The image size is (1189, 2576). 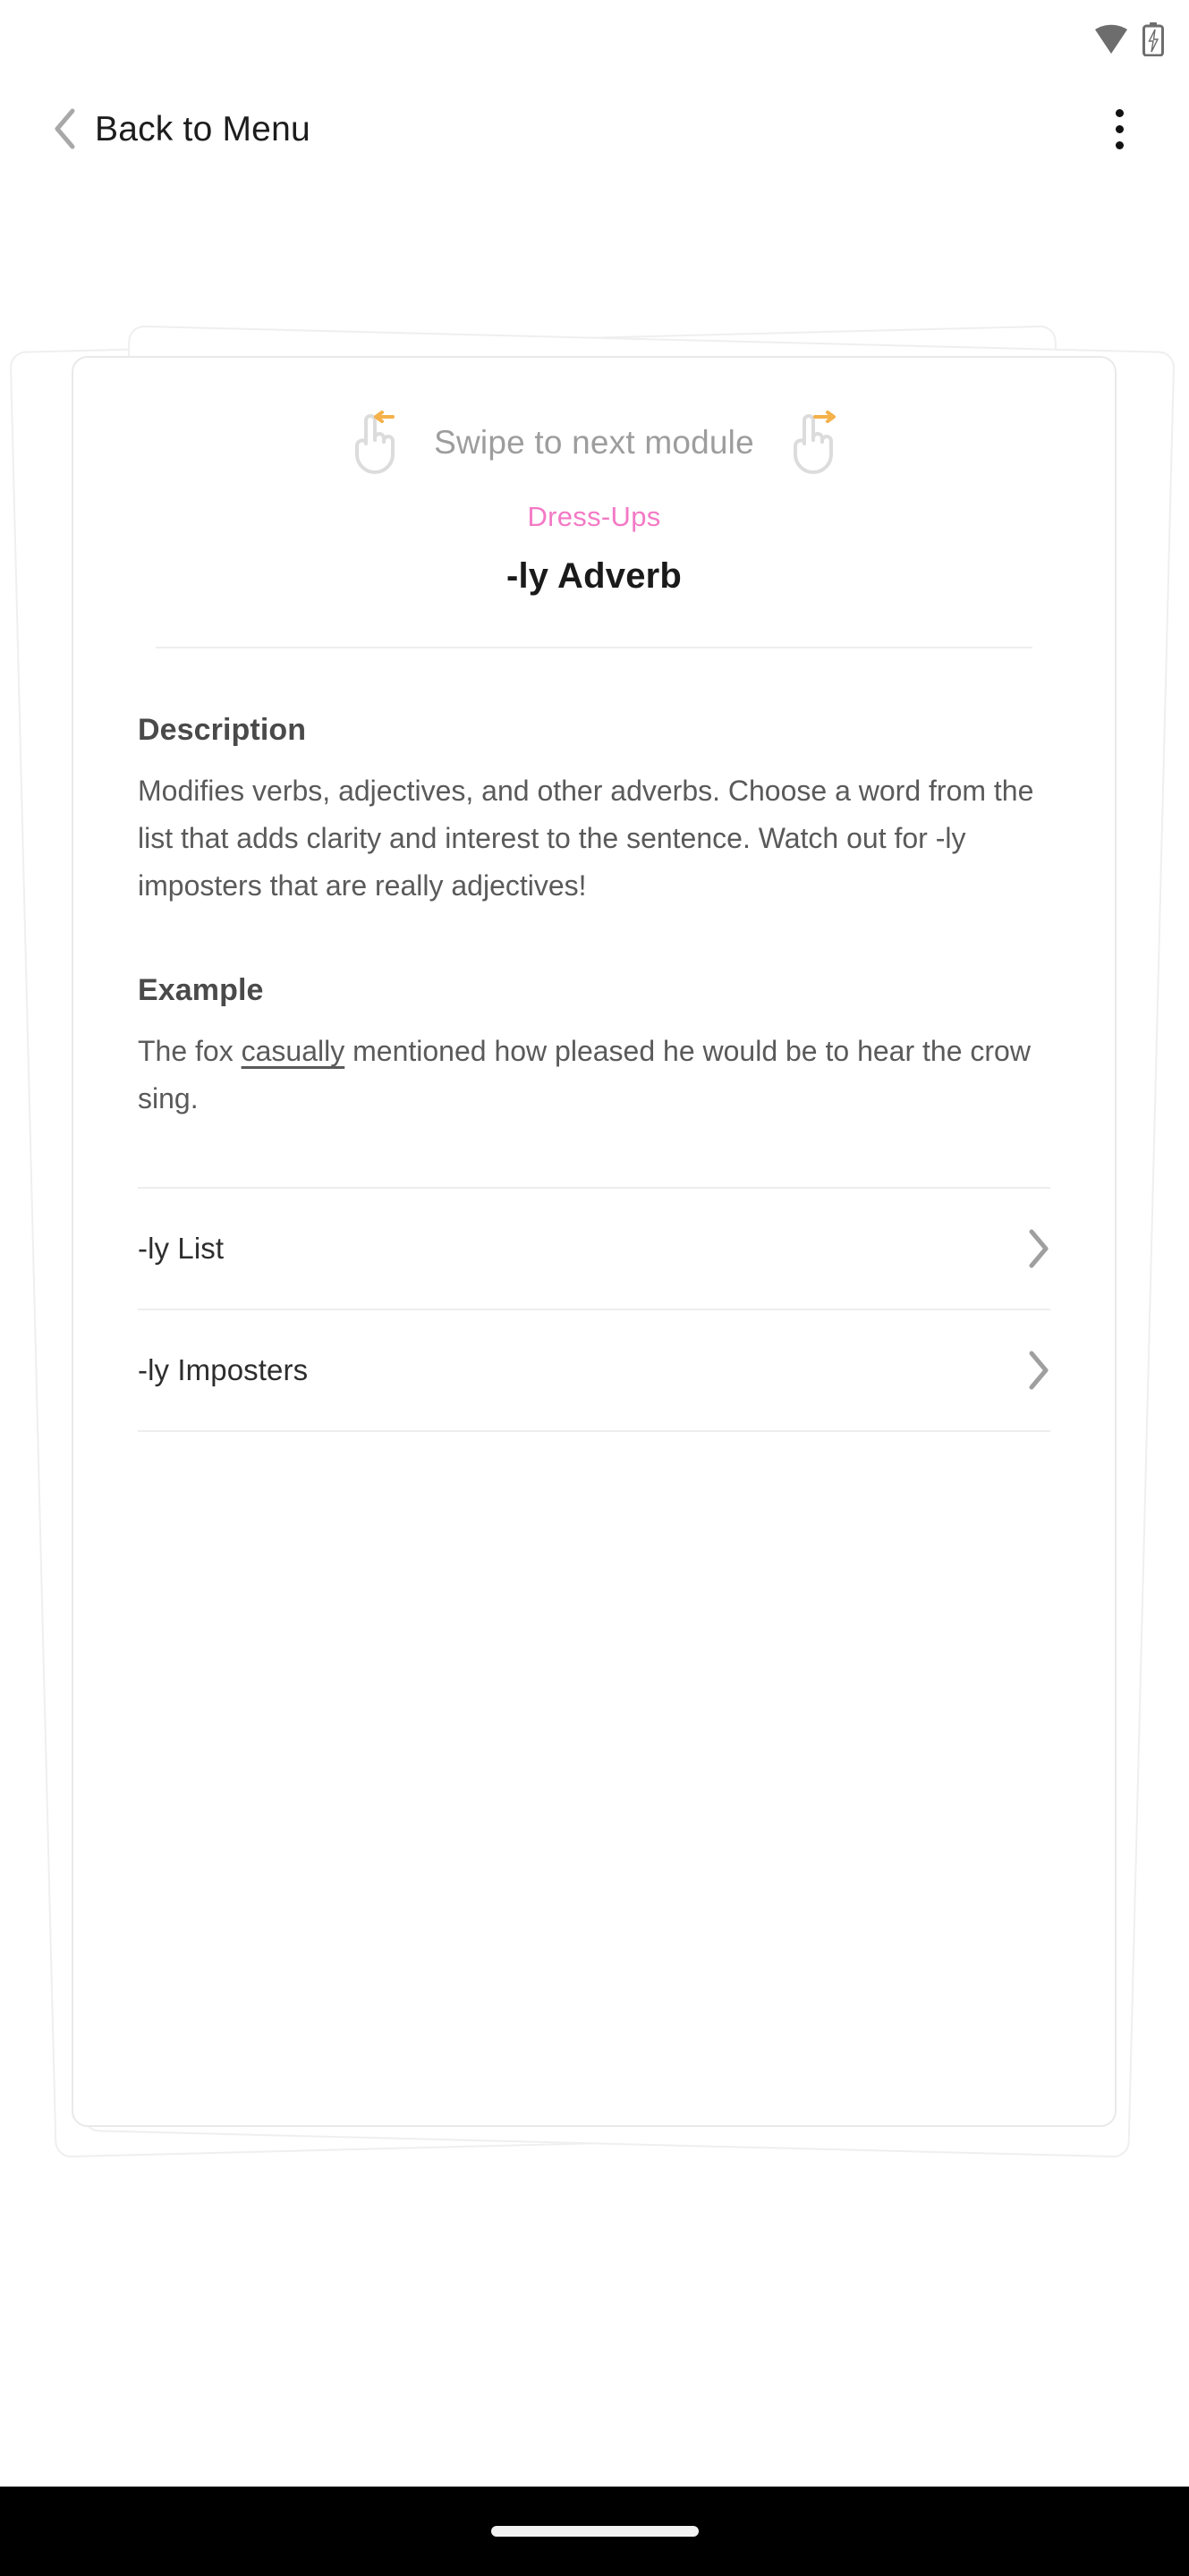 I want to click on swipe-right-hand-icon, so click(x=813, y=443).